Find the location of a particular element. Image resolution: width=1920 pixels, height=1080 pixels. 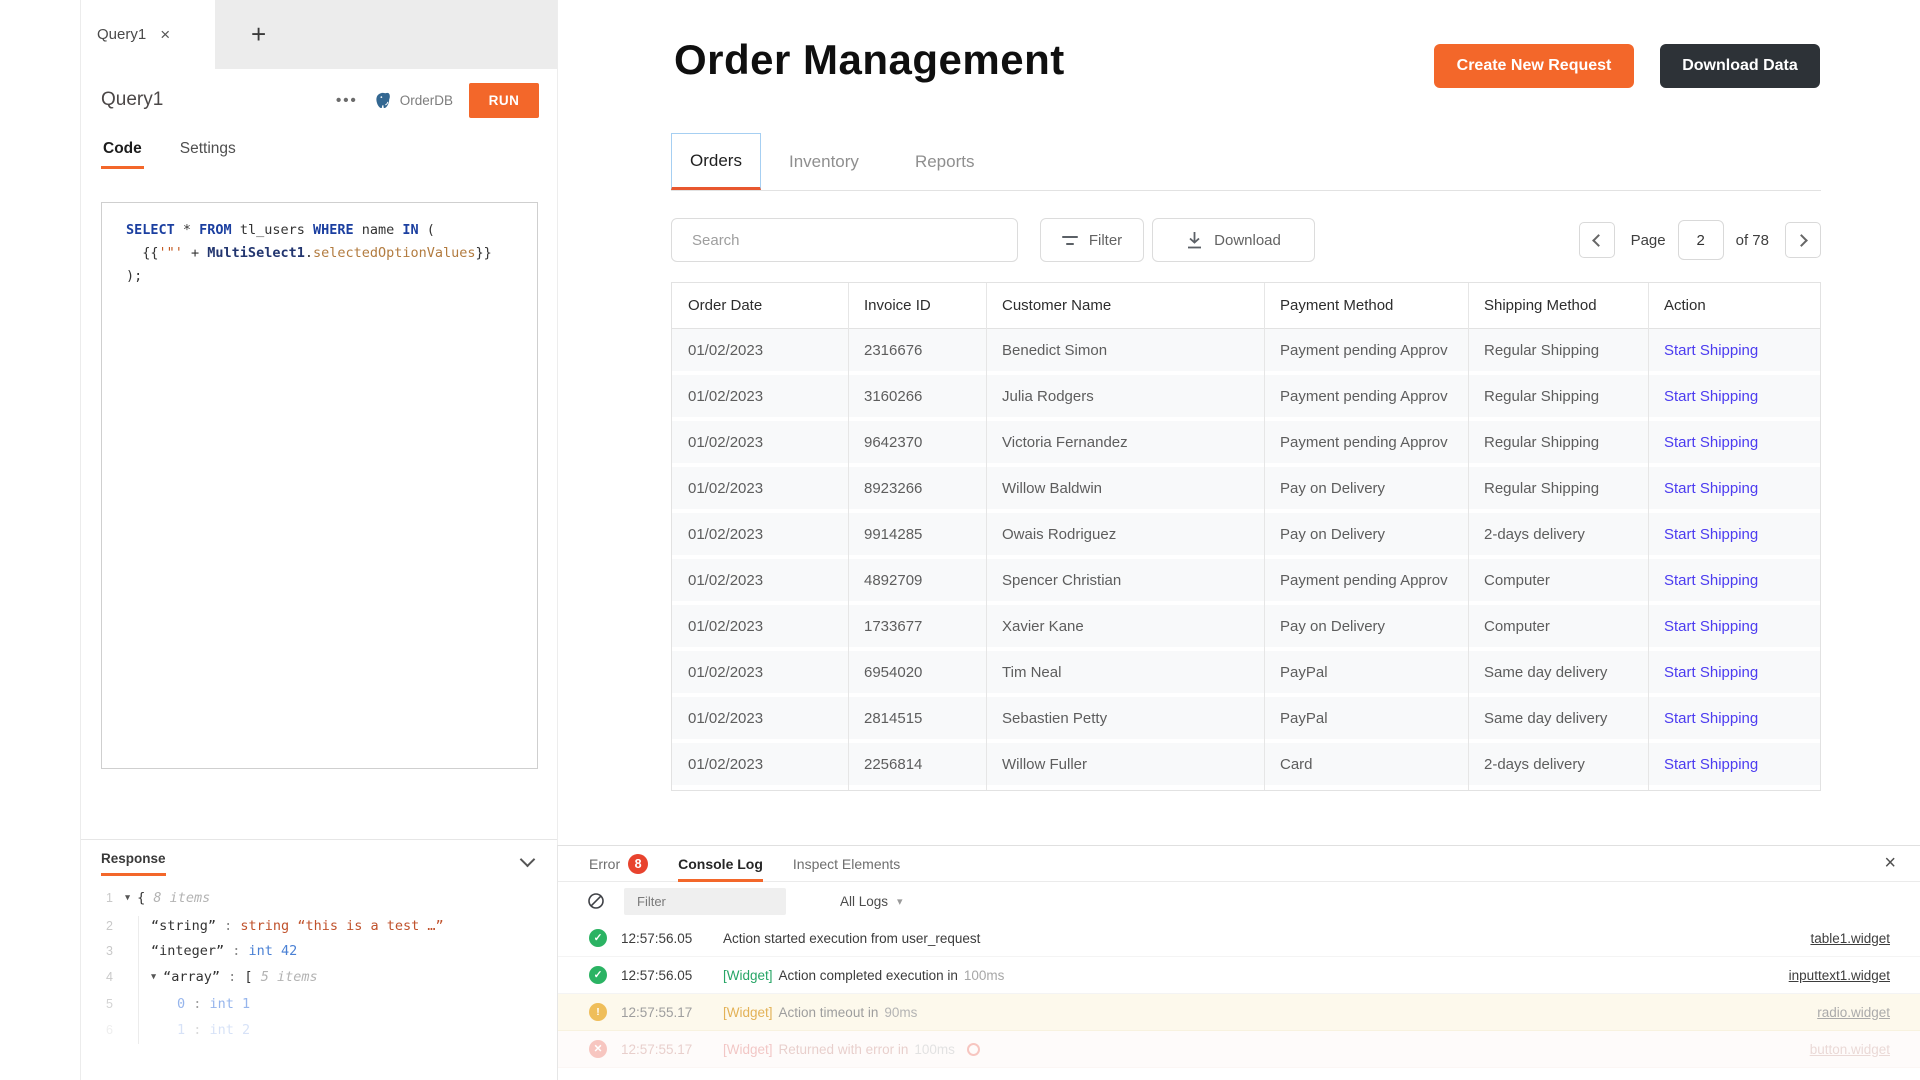

tab-orders-label: Orders is located at coordinates (716, 160).